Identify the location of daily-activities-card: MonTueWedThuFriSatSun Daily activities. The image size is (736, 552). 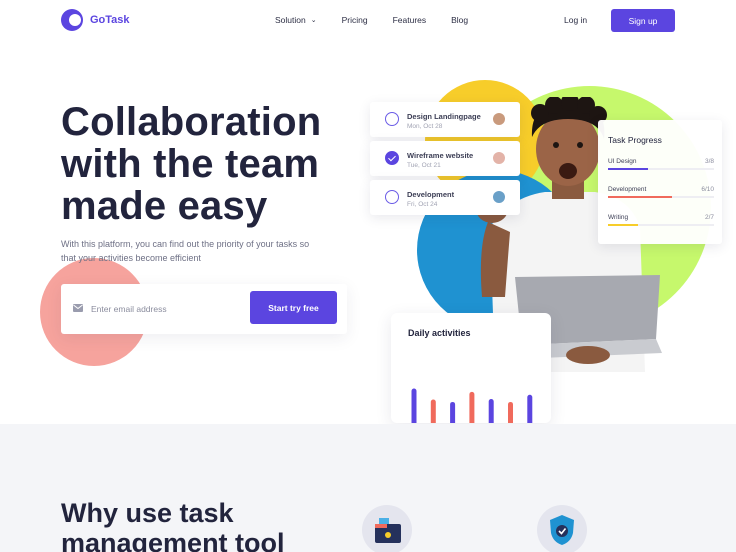
(471, 368).